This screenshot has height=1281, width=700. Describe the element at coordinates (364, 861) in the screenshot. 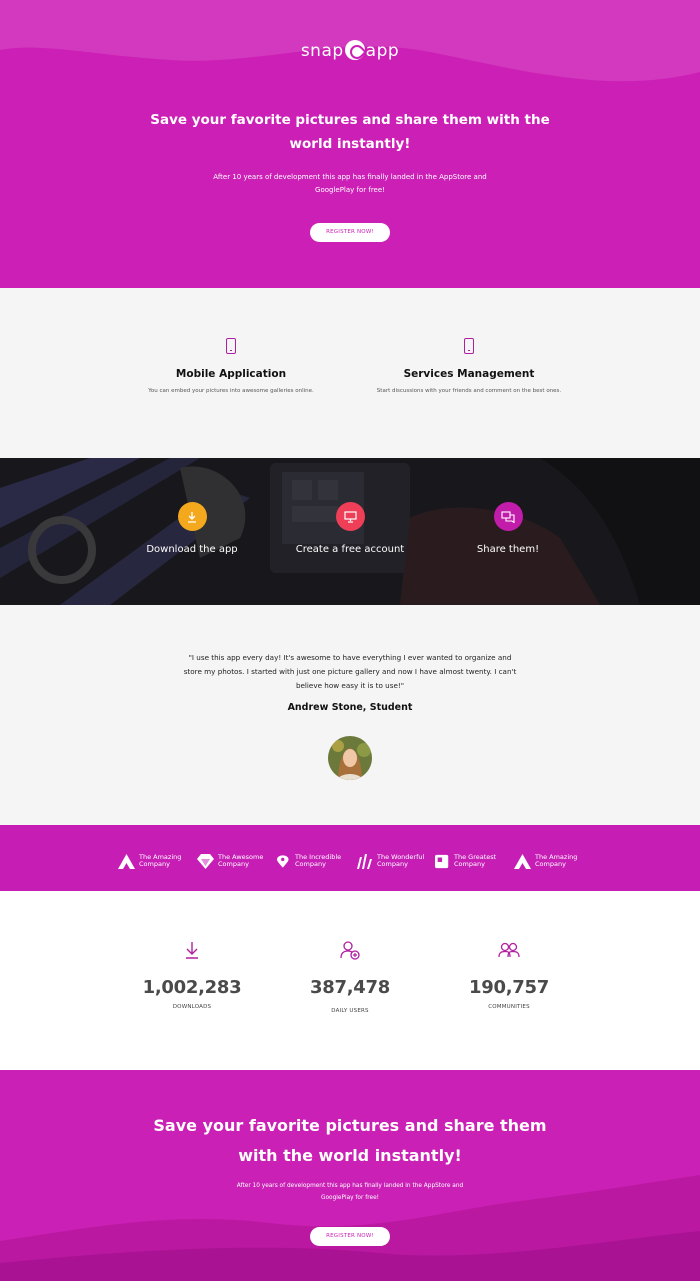

I see `bars-wave-icon` at that location.